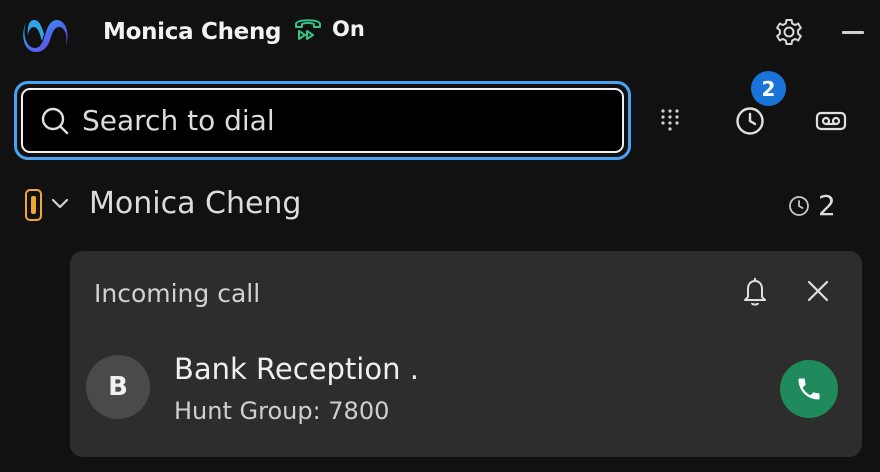 The height and width of the screenshot is (472, 880). I want to click on search-focus-ring, so click(322, 120).